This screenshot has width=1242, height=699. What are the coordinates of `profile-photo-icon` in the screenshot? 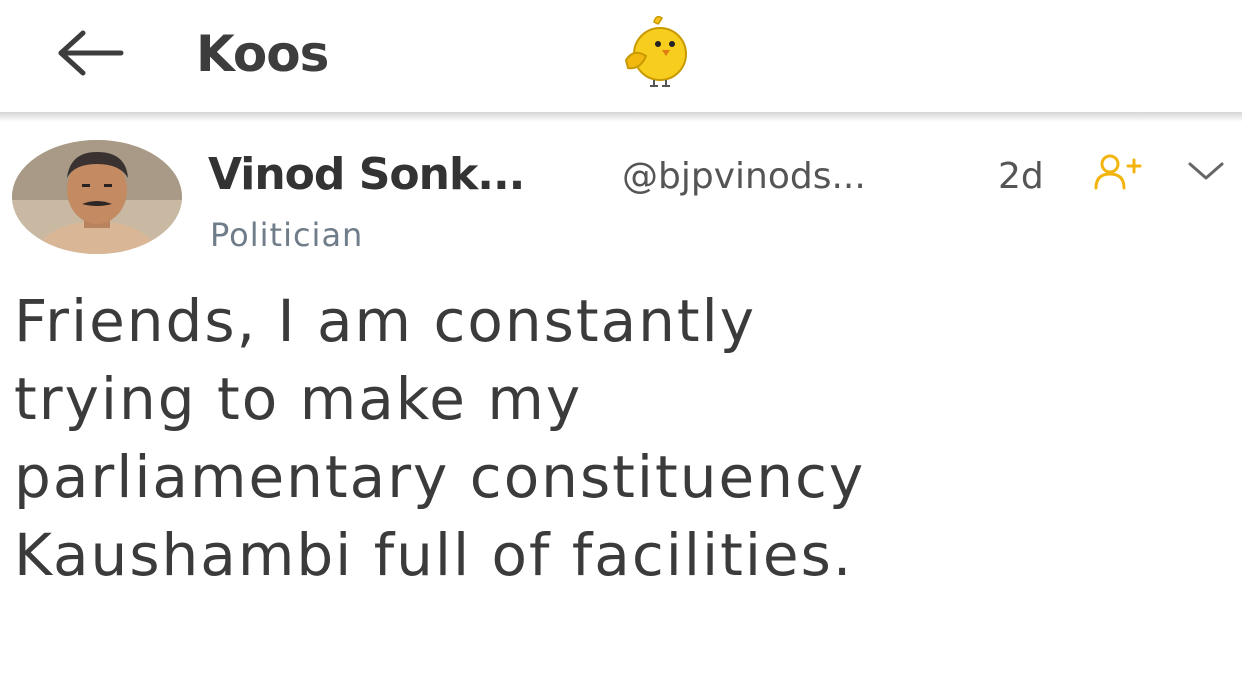 It's located at (97, 197).